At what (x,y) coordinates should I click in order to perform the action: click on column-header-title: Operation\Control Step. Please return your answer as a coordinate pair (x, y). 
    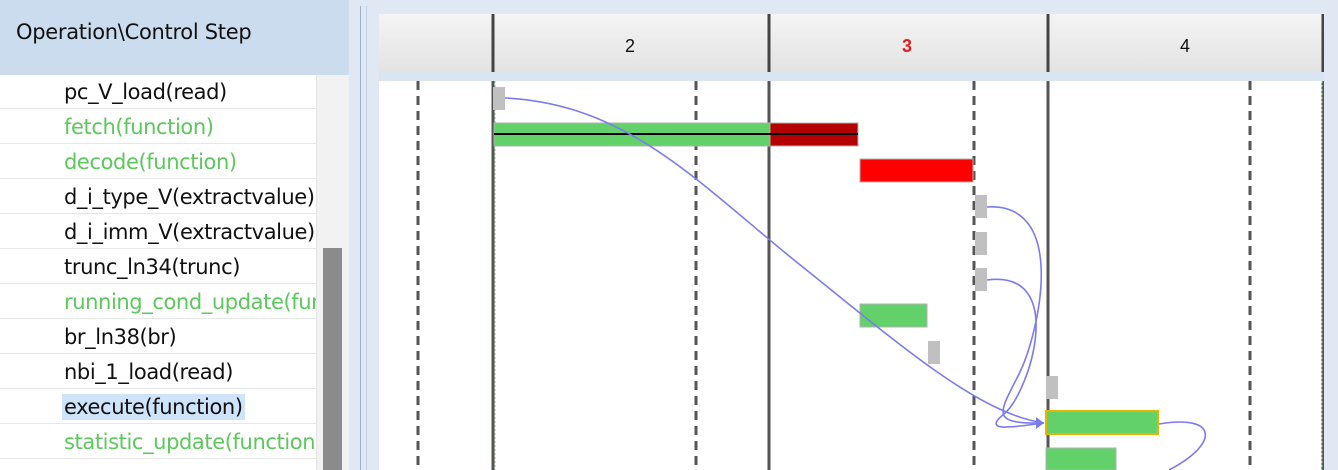
    Looking at the image, I should click on (134, 32).